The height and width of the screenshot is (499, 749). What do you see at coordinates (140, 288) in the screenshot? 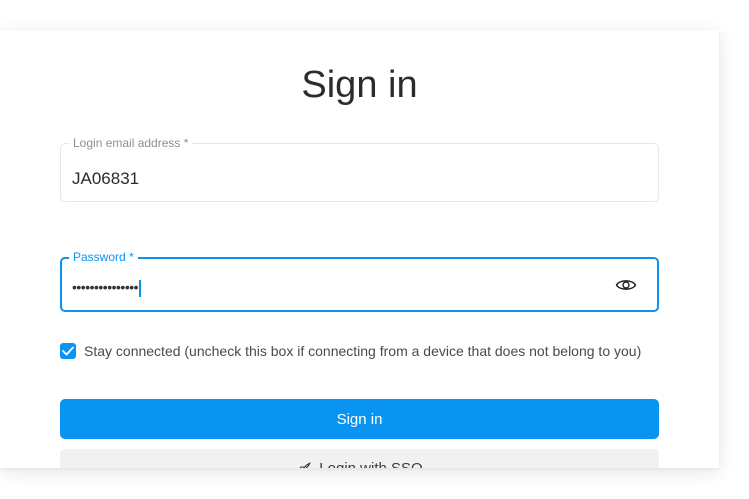
I see `text-caret` at bounding box center [140, 288].